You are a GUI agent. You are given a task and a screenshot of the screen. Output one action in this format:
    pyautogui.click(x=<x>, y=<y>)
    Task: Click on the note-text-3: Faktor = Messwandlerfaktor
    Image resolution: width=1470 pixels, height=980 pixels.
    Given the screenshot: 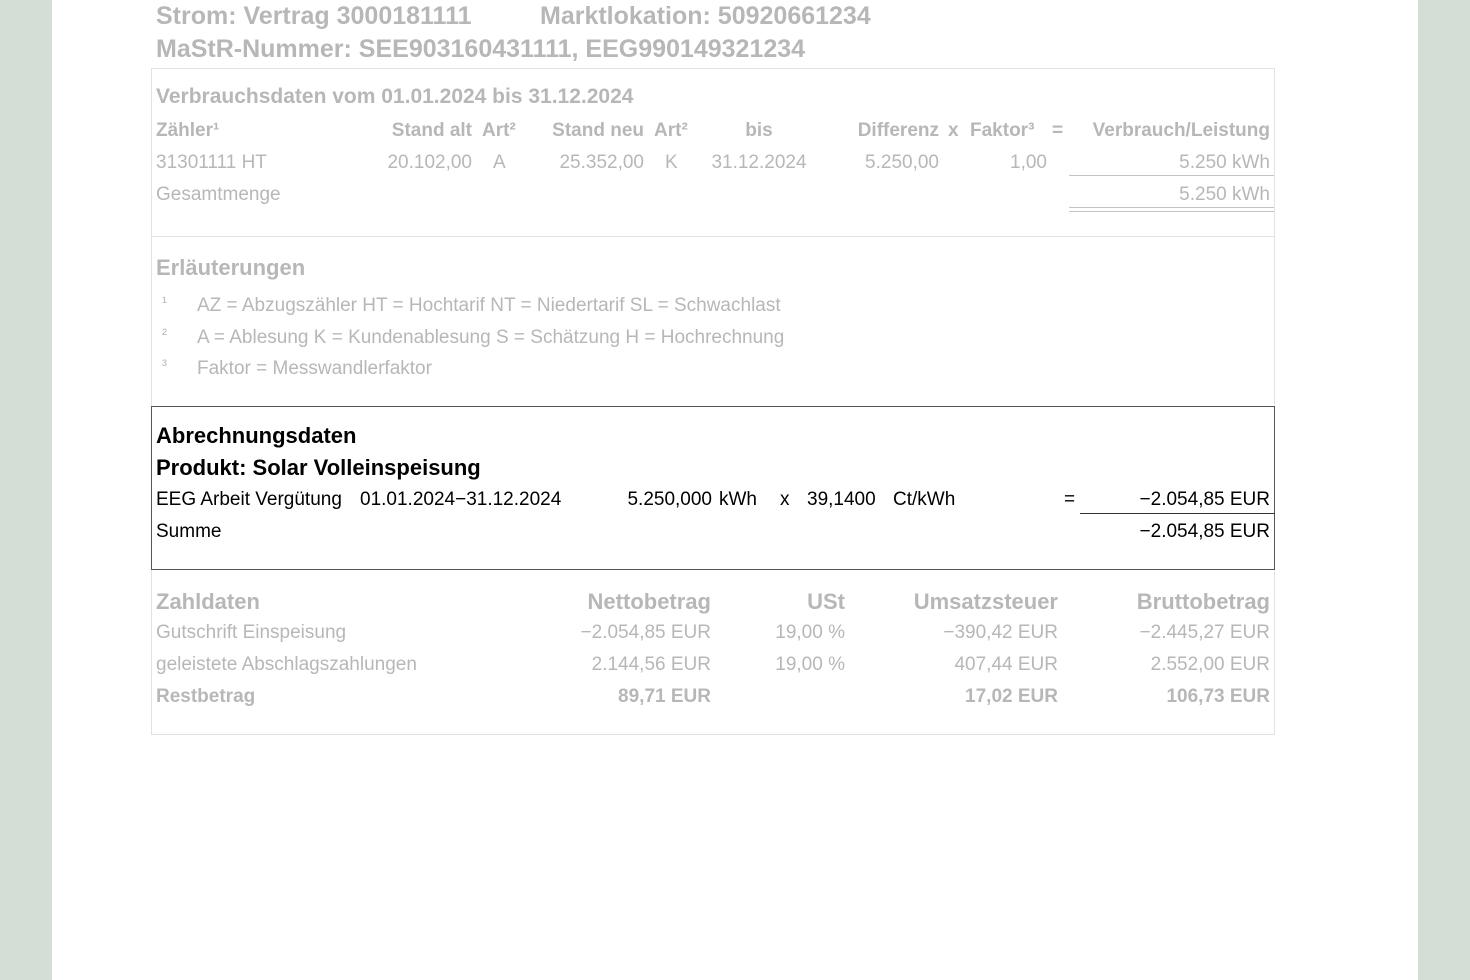 What is the action you would take?
    pyautogui.click(x=314, y=368)
    